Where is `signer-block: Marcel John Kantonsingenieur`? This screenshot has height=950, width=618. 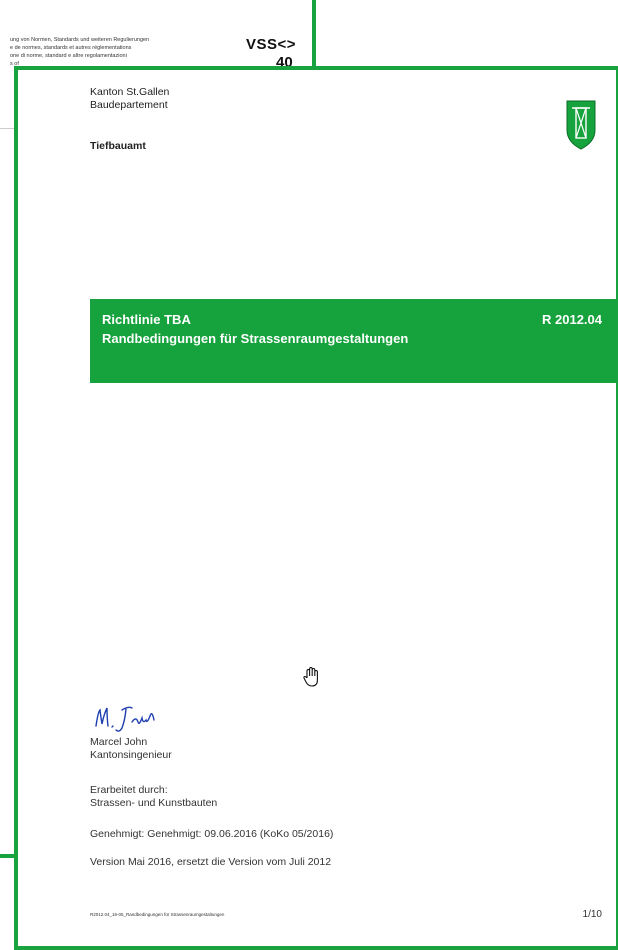
signer-block: Marcel John Kantonsingenieur is located at coordinates (131, 749).